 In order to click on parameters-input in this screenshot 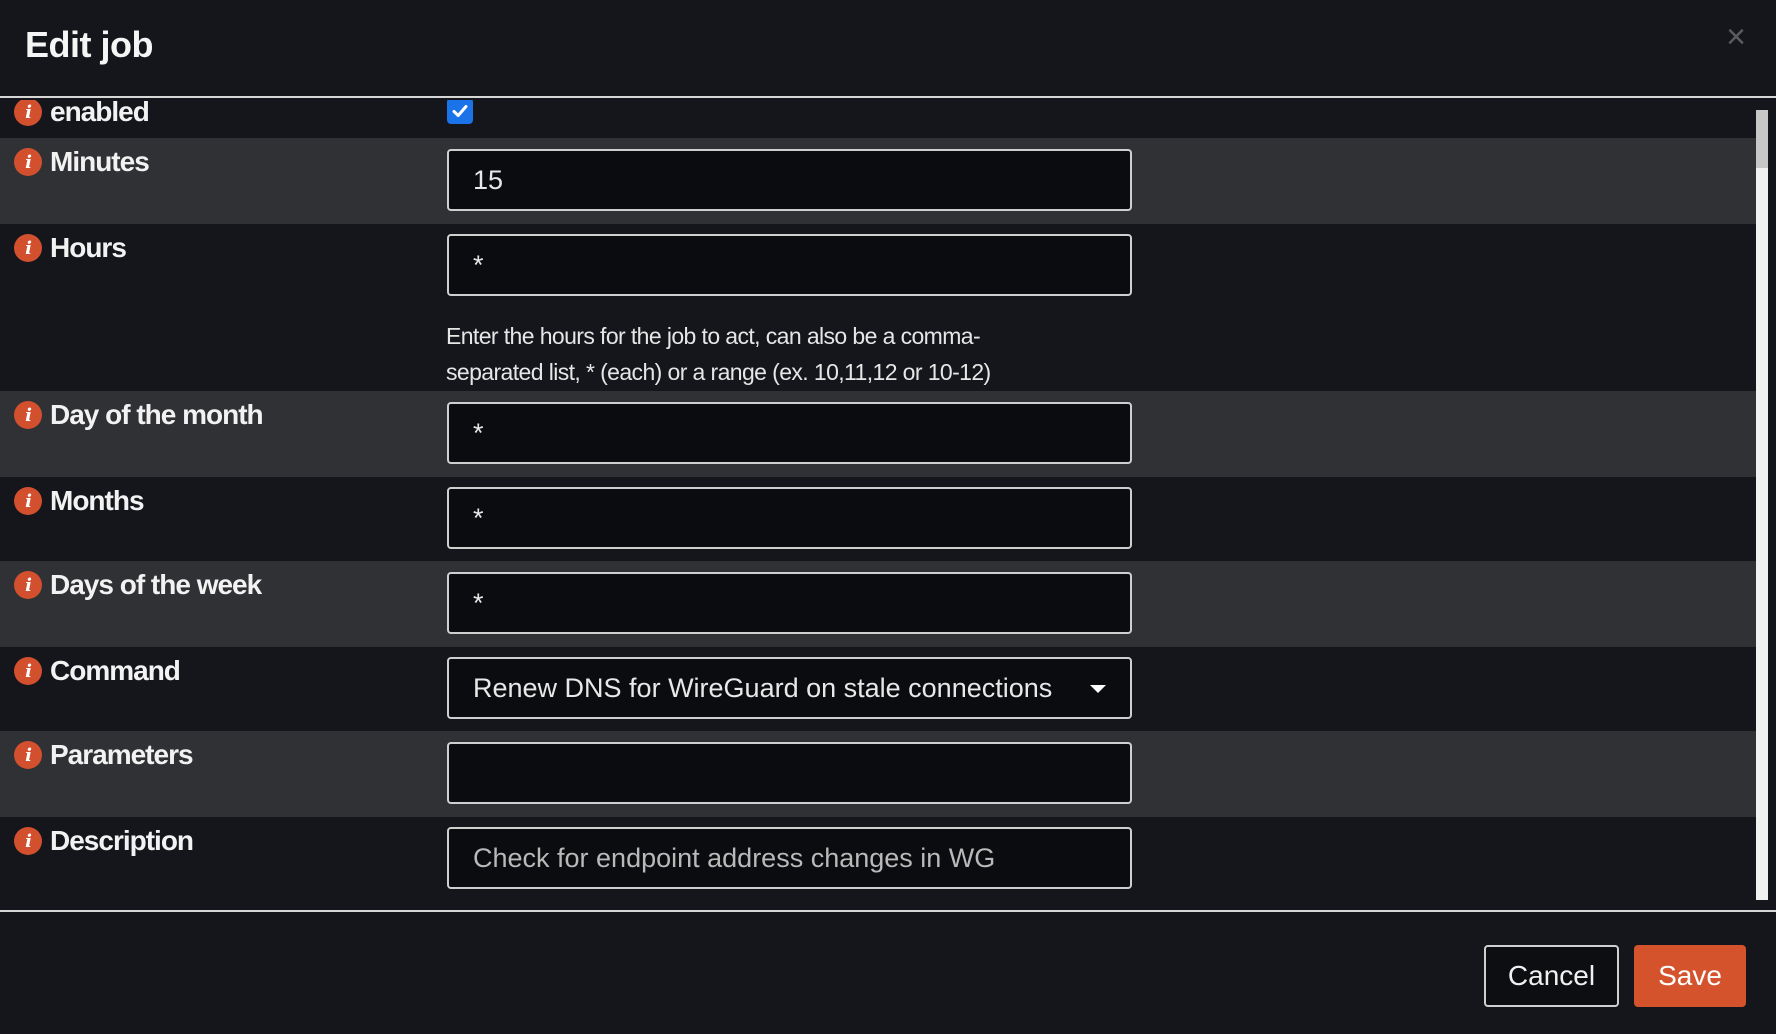, I will do `click(789, 773)`.